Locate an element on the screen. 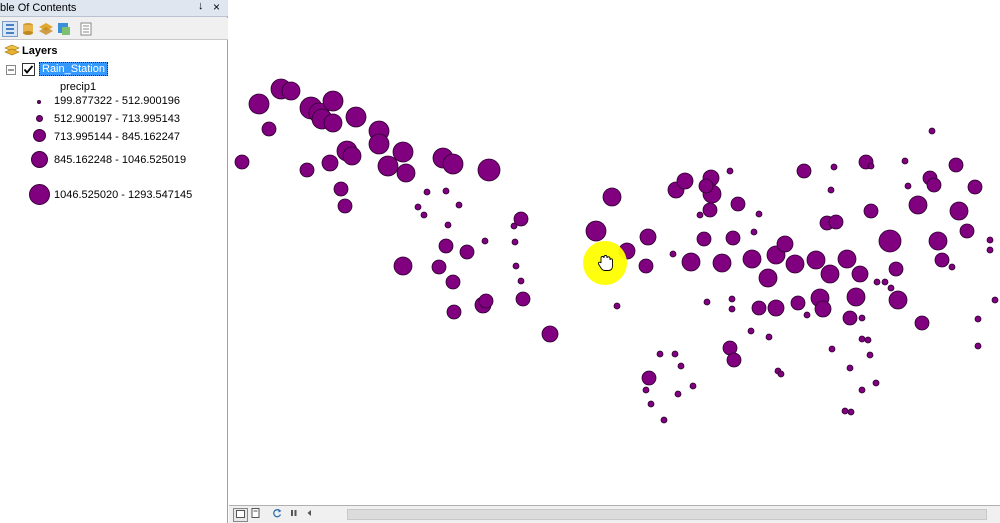  list-by-visibility-icon is located at coordinates (46, 29).